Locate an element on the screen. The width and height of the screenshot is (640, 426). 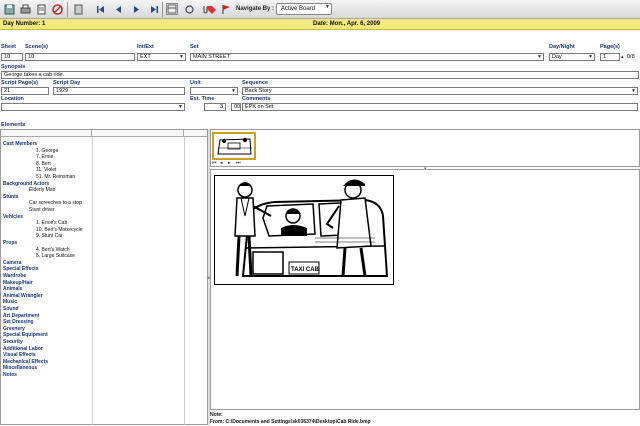
element-category: Music is located at coordinates (10, 302).